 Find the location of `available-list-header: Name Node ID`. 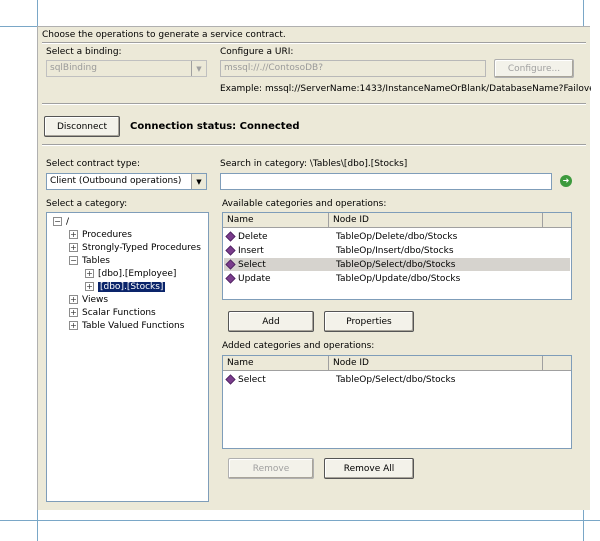

available-list-header: Name Node ID is located at coordinates (397, 220).